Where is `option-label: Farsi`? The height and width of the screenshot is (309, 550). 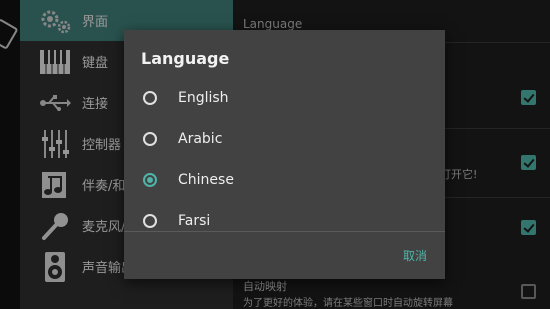
option-label: Farsi is located at coordinates (194, 221).